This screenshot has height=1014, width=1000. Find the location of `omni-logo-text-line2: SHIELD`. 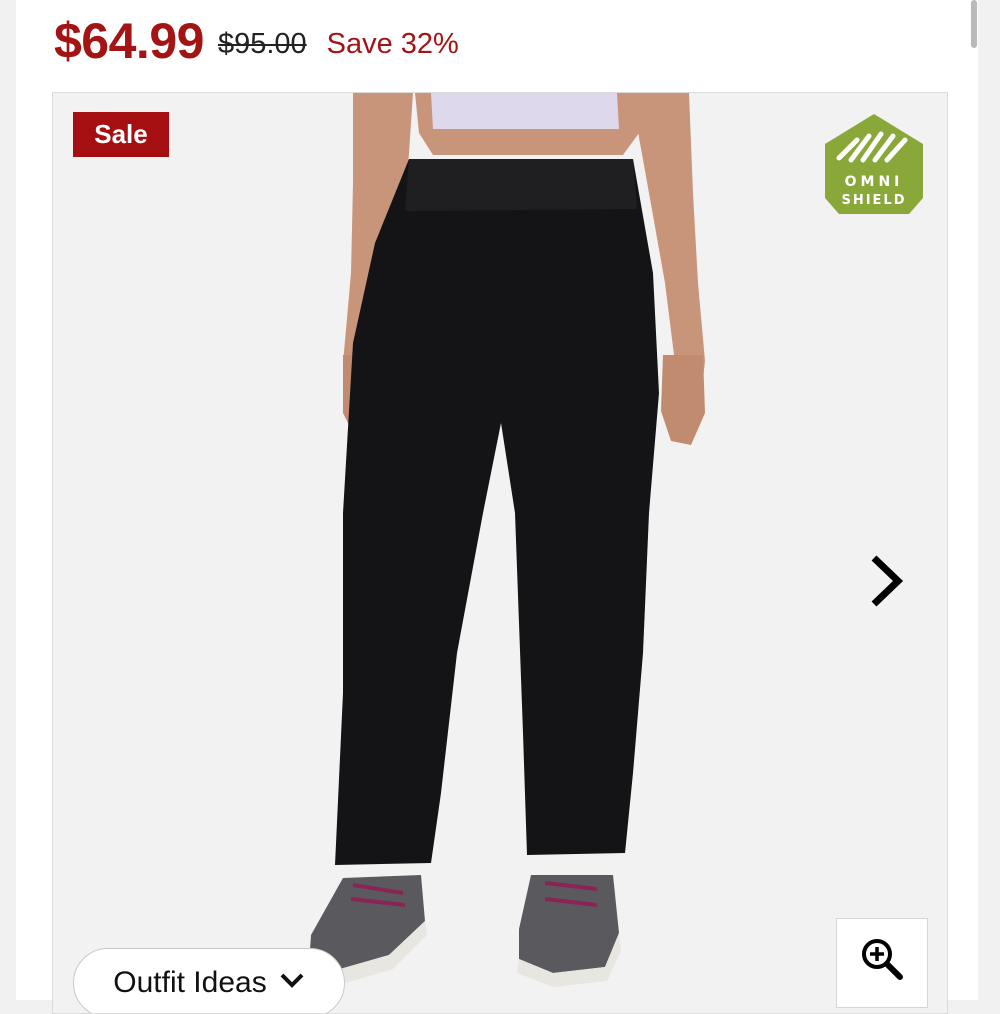

omni-logo-text-line2: SHIELD is located at coordinates (873, 200).